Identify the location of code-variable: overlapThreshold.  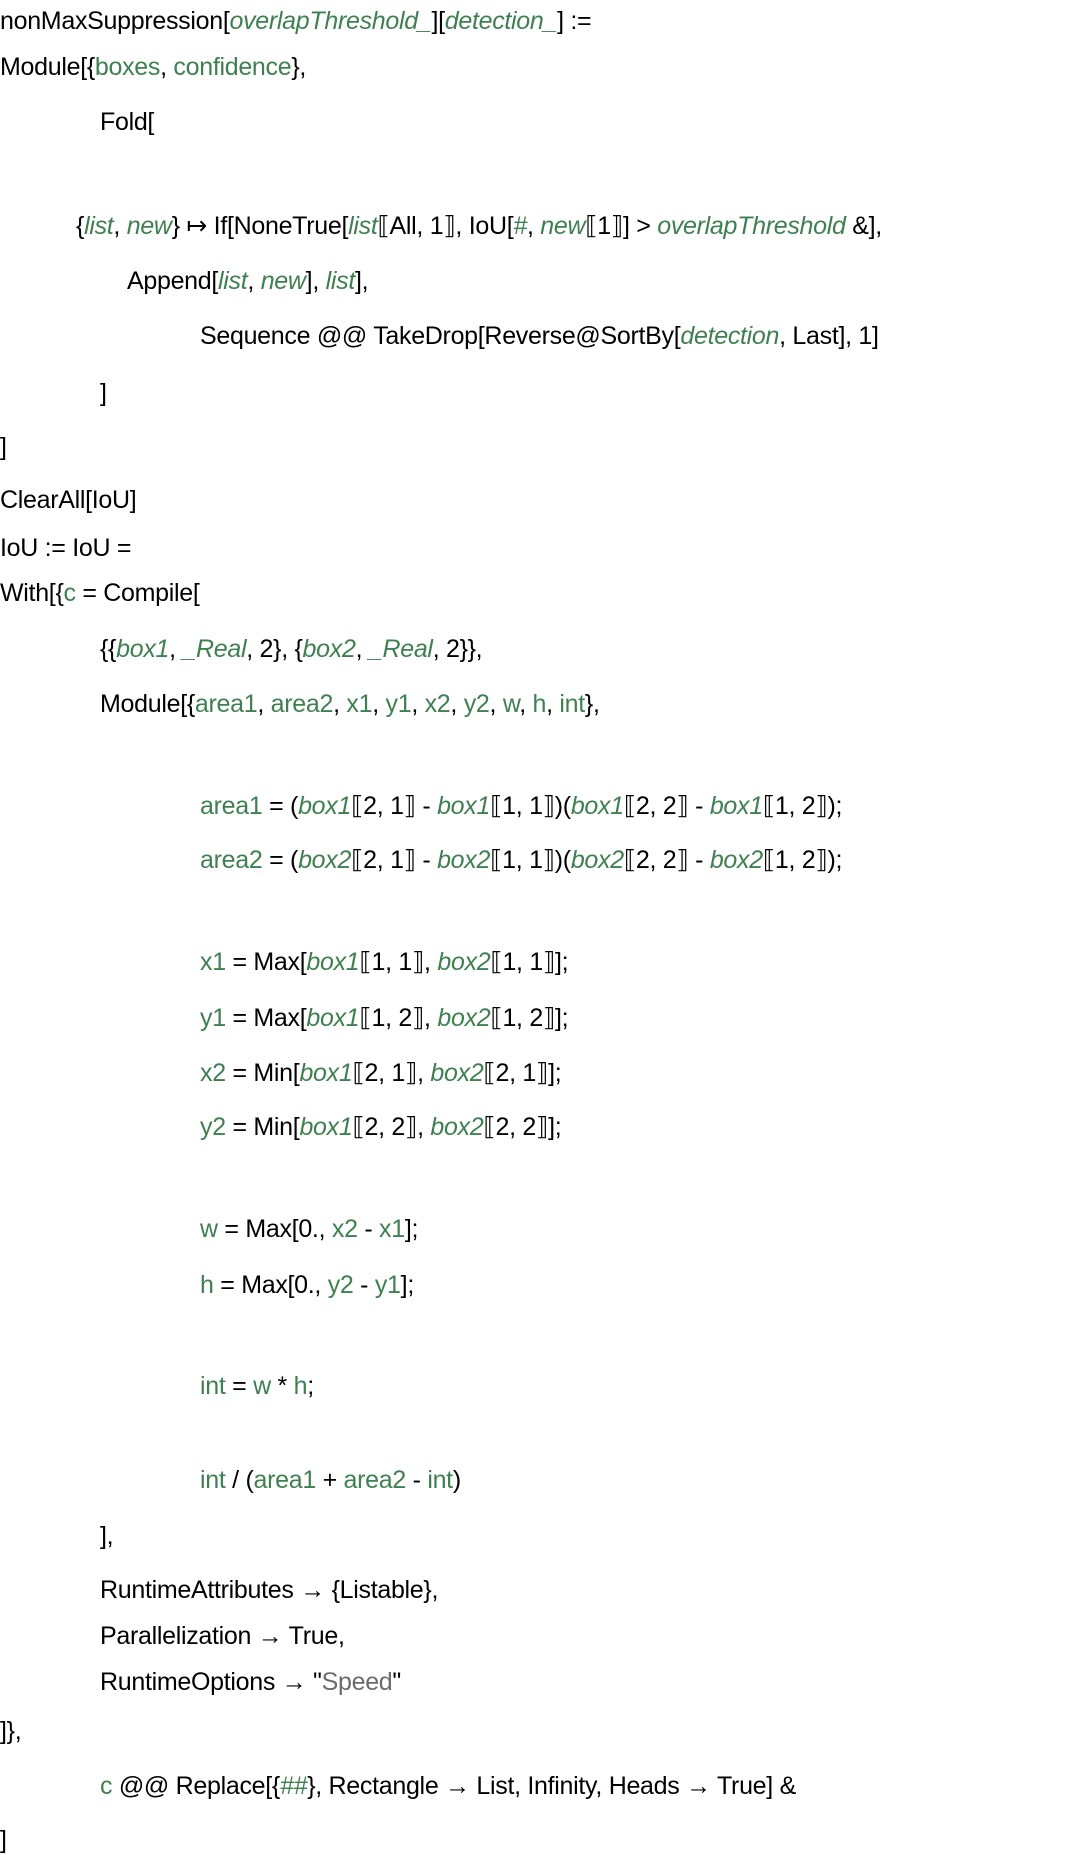
(751, 226).